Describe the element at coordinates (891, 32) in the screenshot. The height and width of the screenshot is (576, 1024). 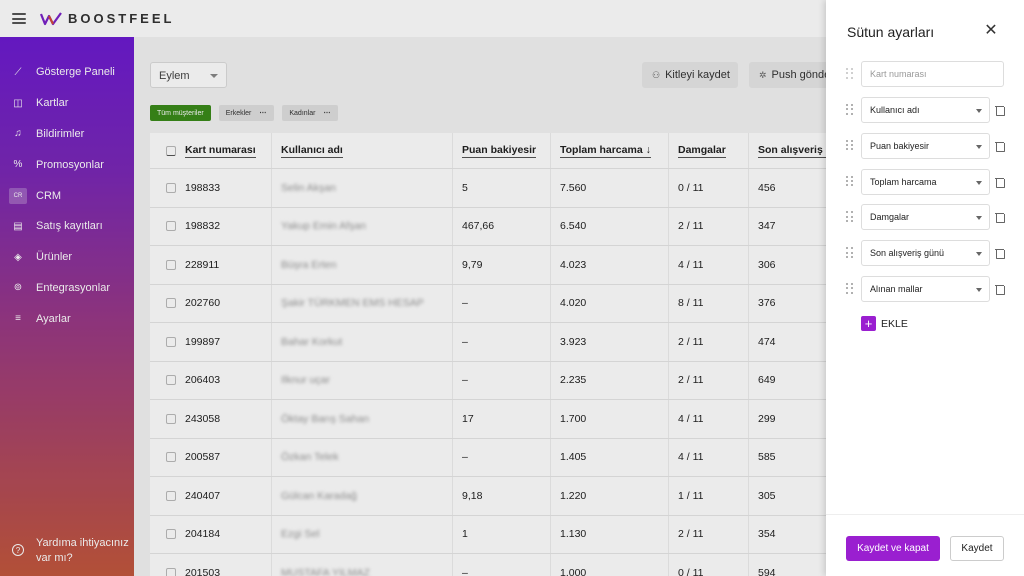
I see `panel-title: Sütun ayarları` at that location.